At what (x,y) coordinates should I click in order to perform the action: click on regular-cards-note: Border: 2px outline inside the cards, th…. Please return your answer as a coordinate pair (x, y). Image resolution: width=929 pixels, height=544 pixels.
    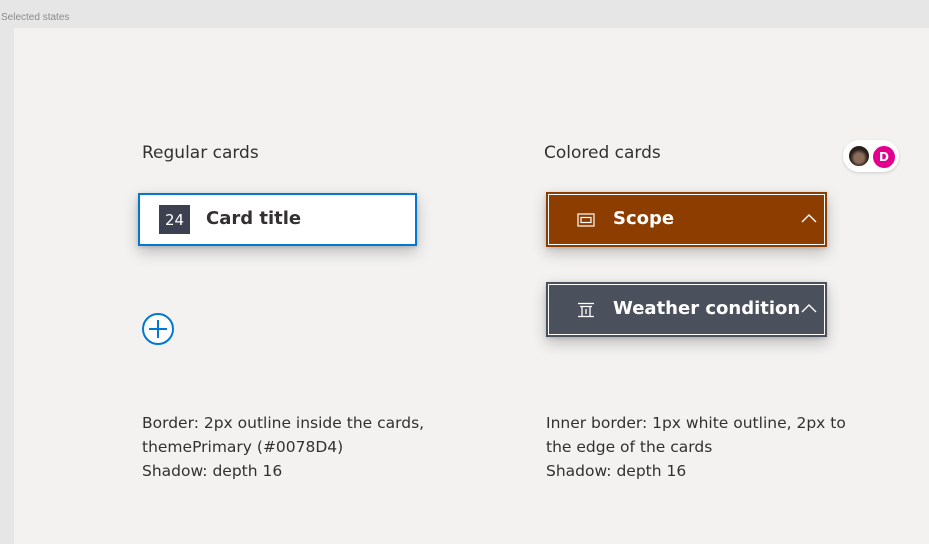
    Looking at the image, I should click on (283, 447).